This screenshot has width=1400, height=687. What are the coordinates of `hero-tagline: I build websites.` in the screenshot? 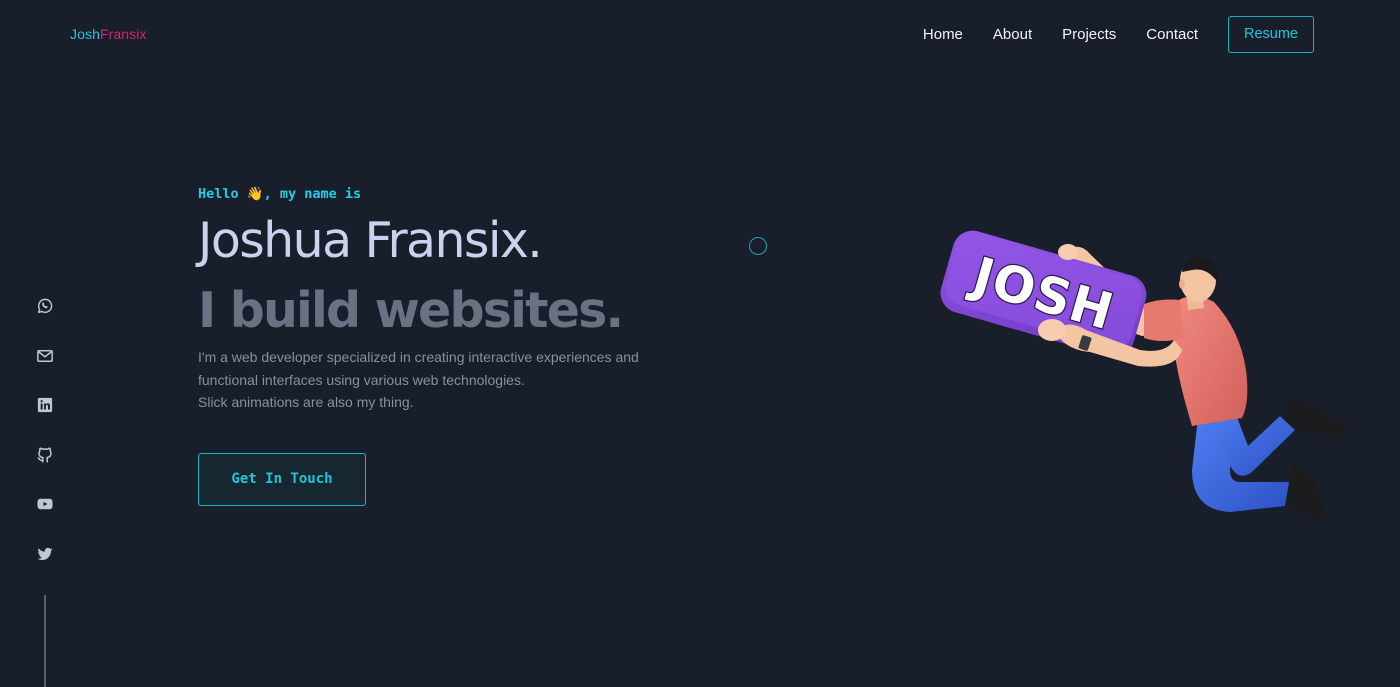 It's located at (411, 310).